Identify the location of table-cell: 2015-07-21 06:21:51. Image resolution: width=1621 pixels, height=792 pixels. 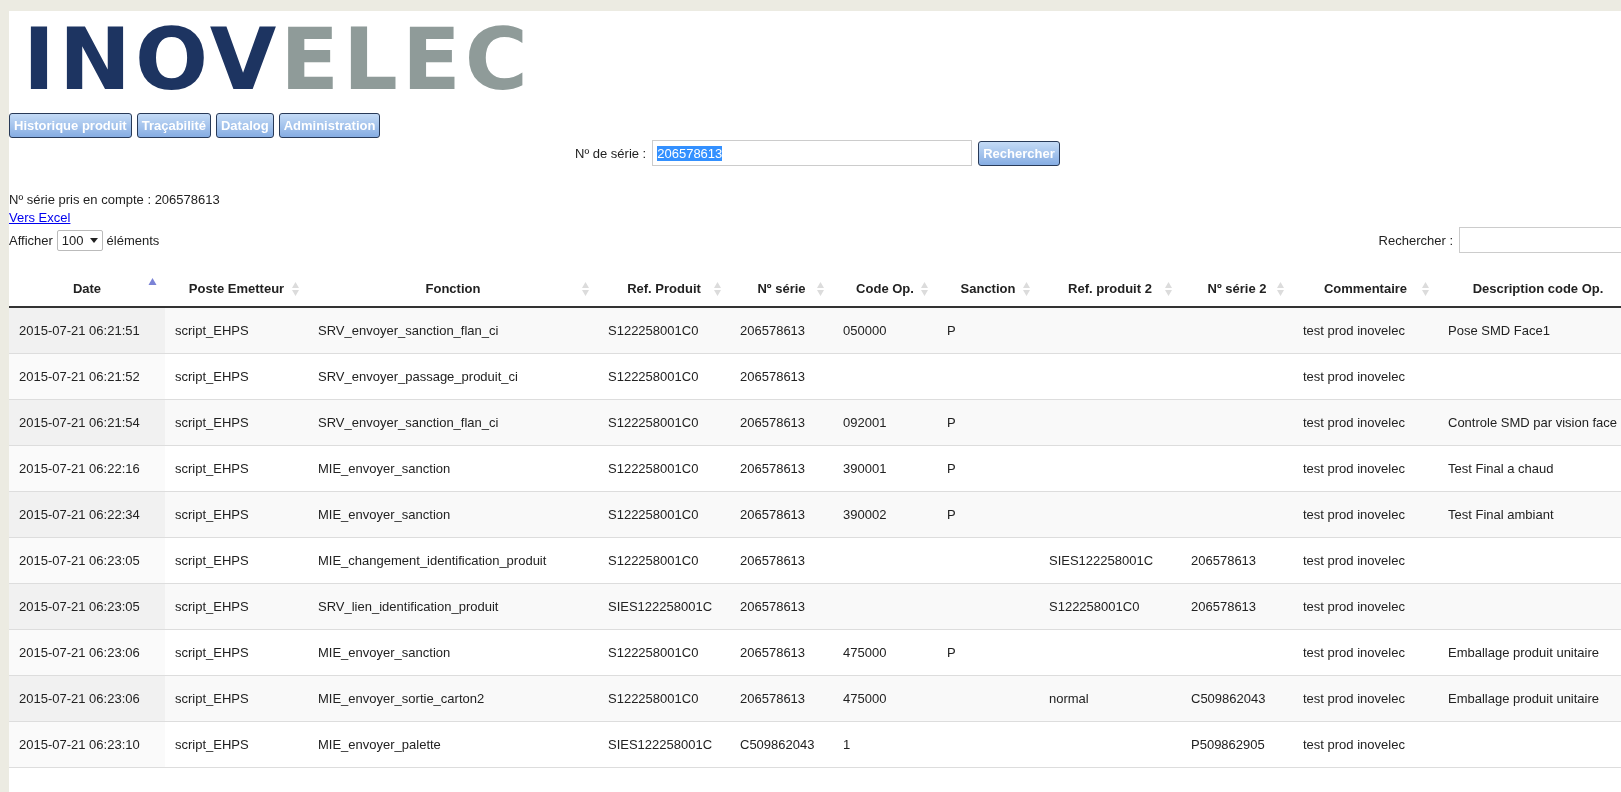
(79, 330).